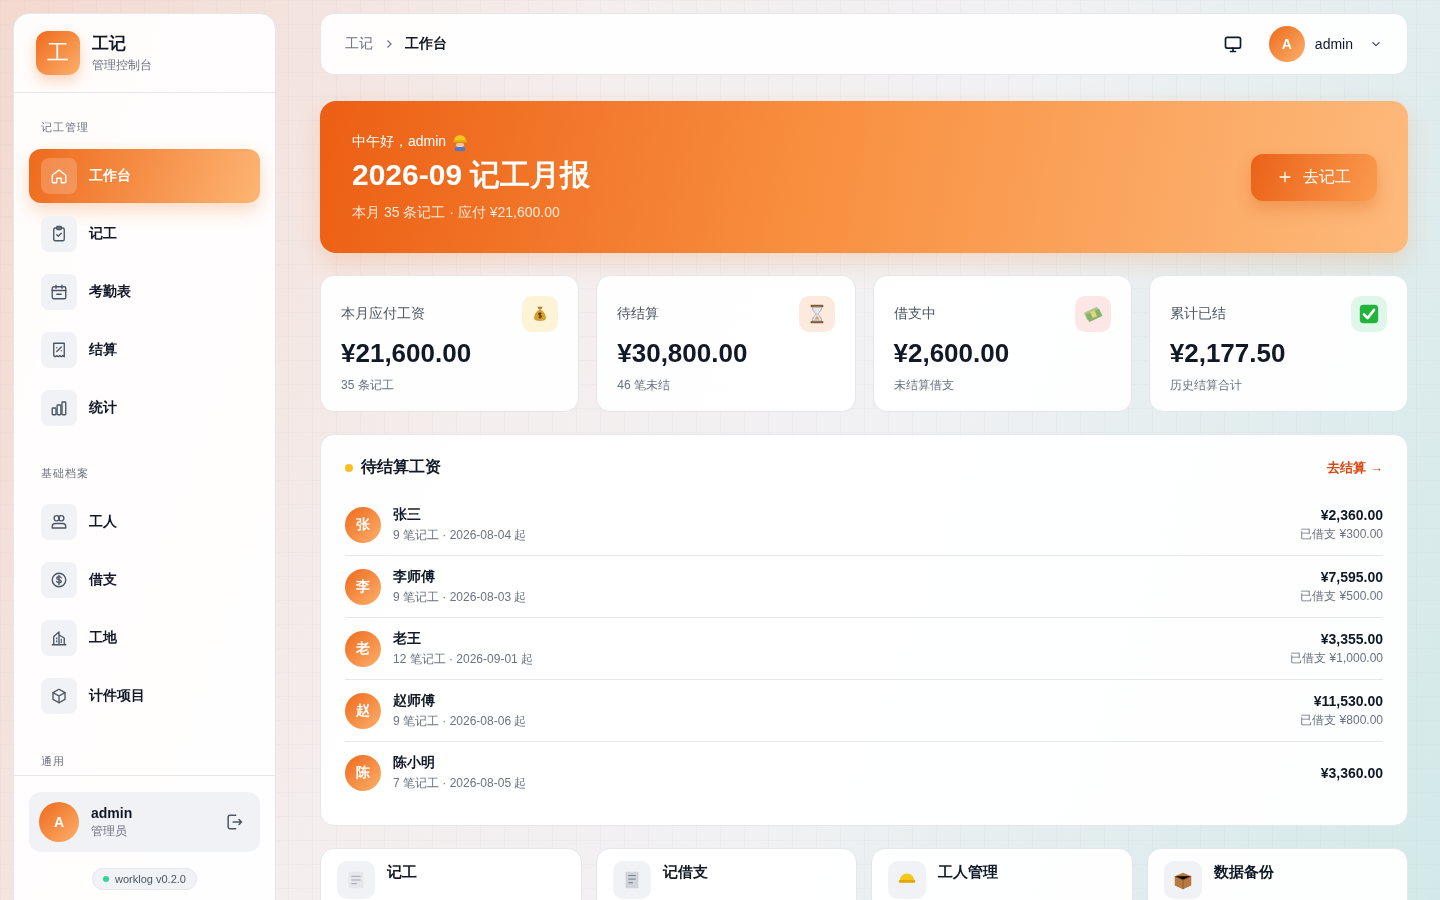 The image size is (1440, 900). What do you see at coordinates (914, 314) in the screenshot?
I see `stat-label: 借支中` at bounding box center [914, 314].